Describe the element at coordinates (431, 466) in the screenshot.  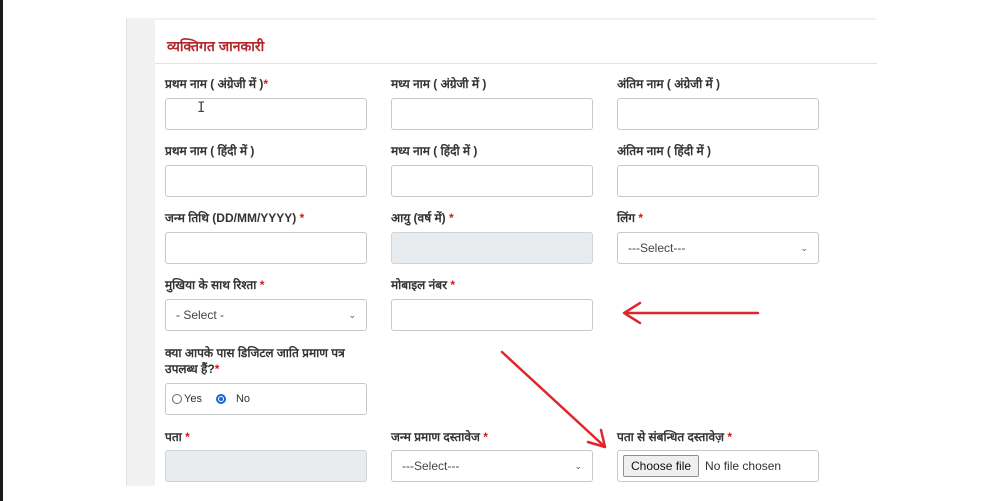
I see `birth-doc-selected-value: ---Select---` at that location.